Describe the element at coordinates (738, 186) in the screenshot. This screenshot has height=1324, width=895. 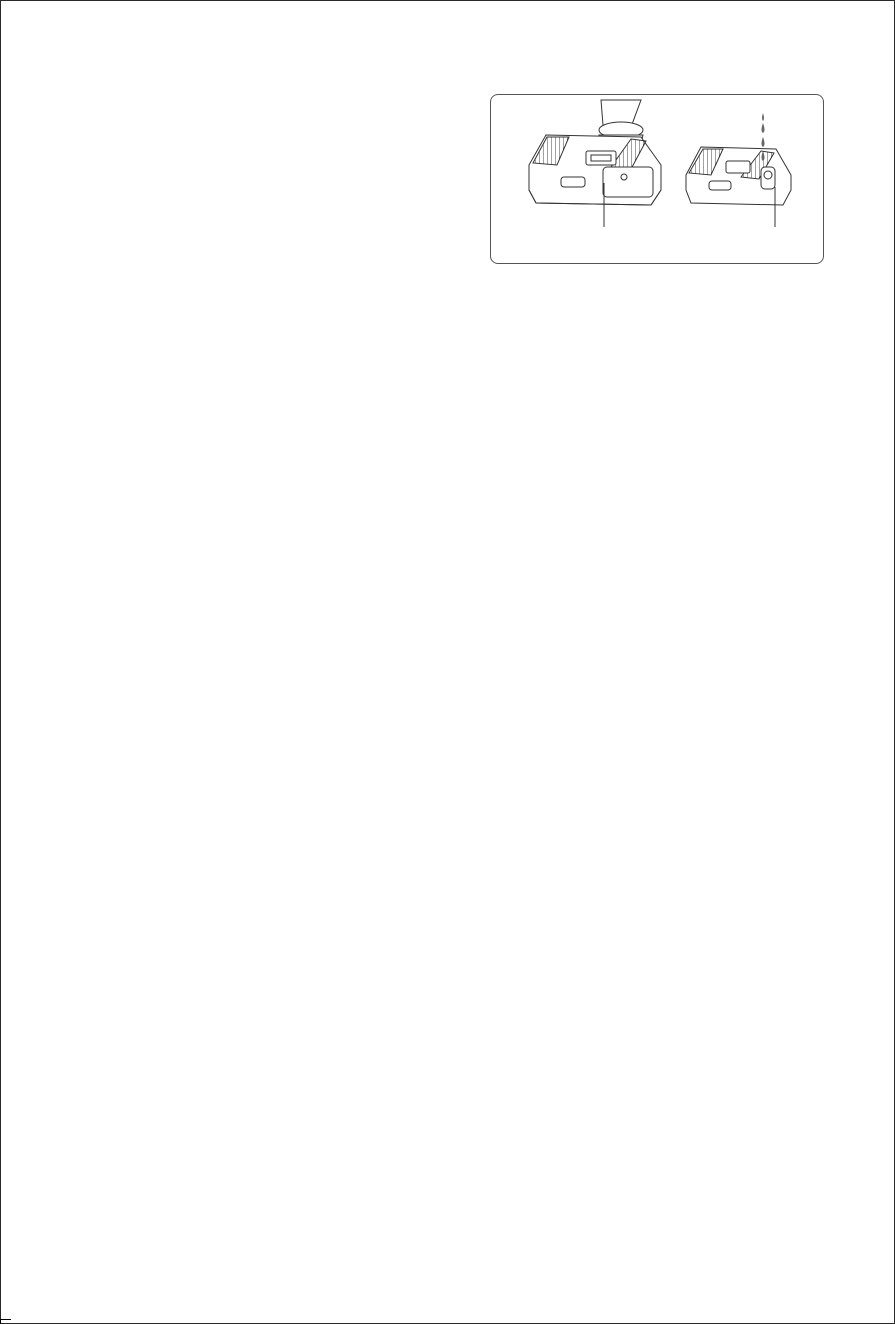
I see `floor-nozzle-water-icon` at that location.